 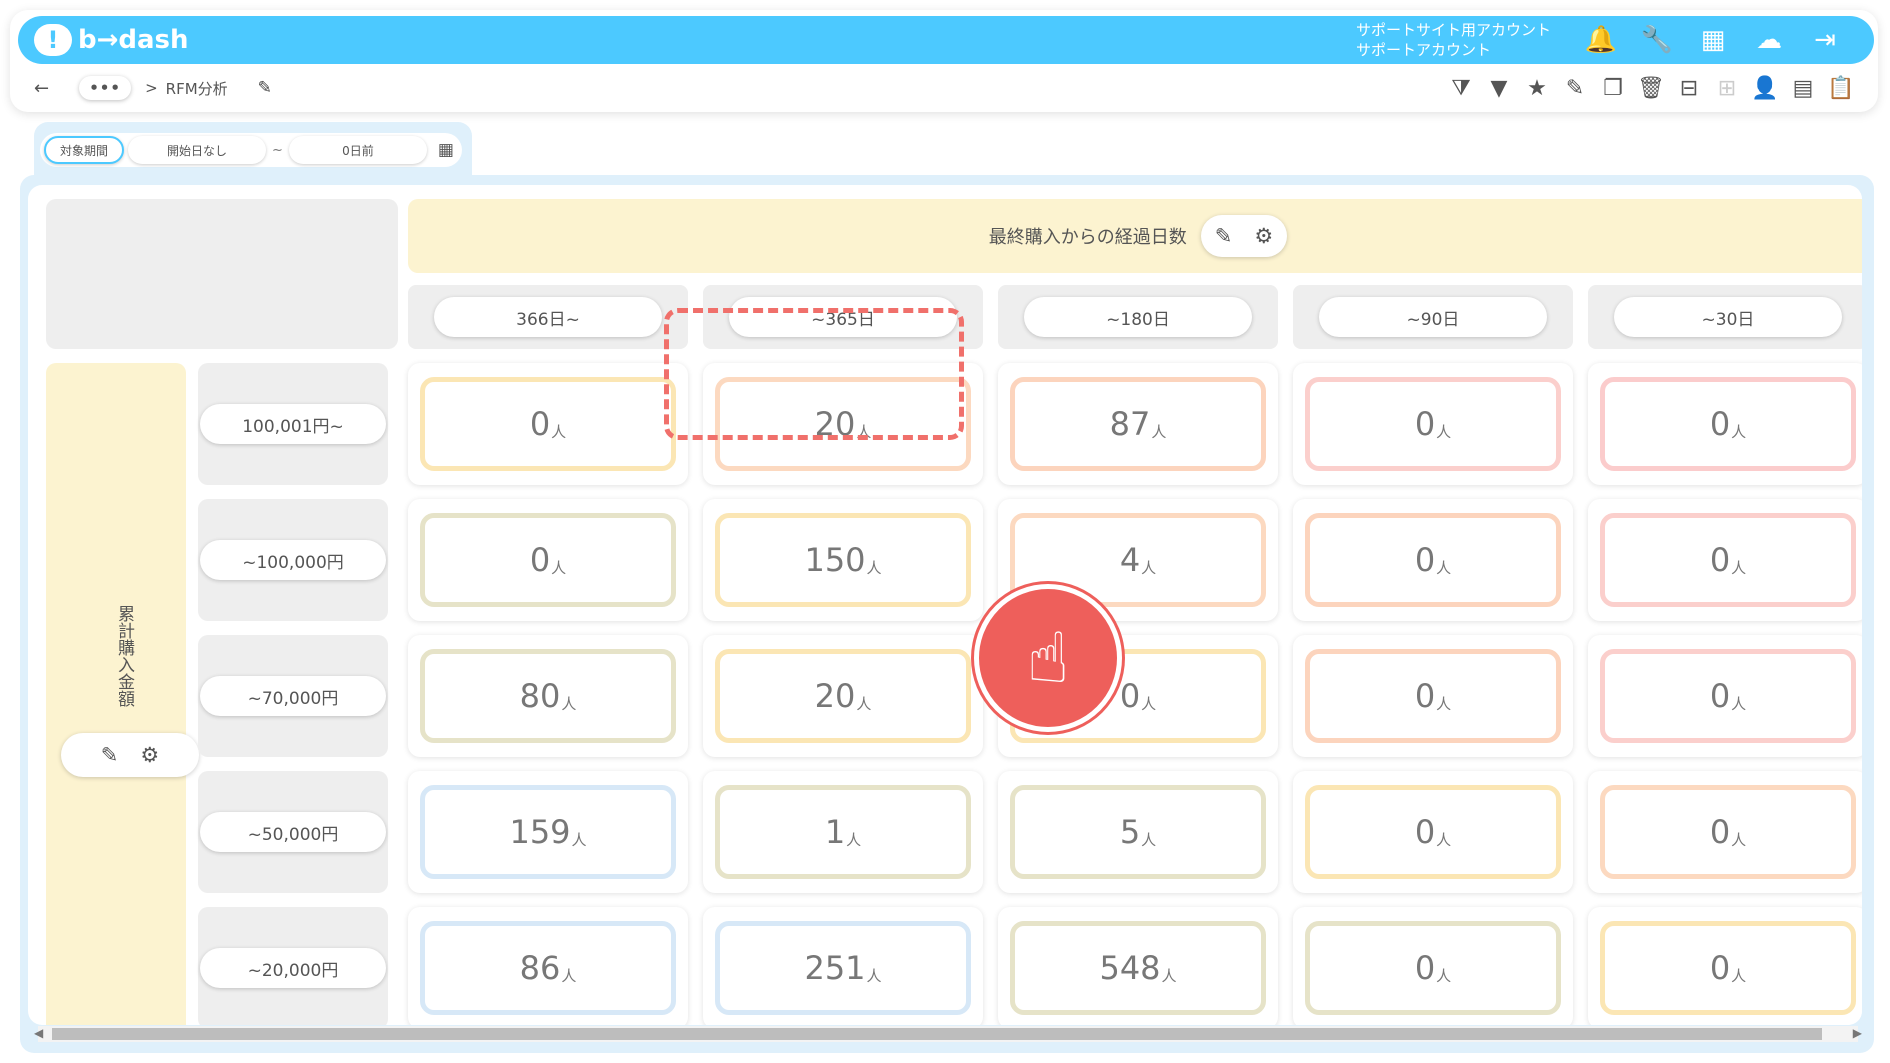 I want to click on user-check-icon: 👤, so click(x=1764, y=88).